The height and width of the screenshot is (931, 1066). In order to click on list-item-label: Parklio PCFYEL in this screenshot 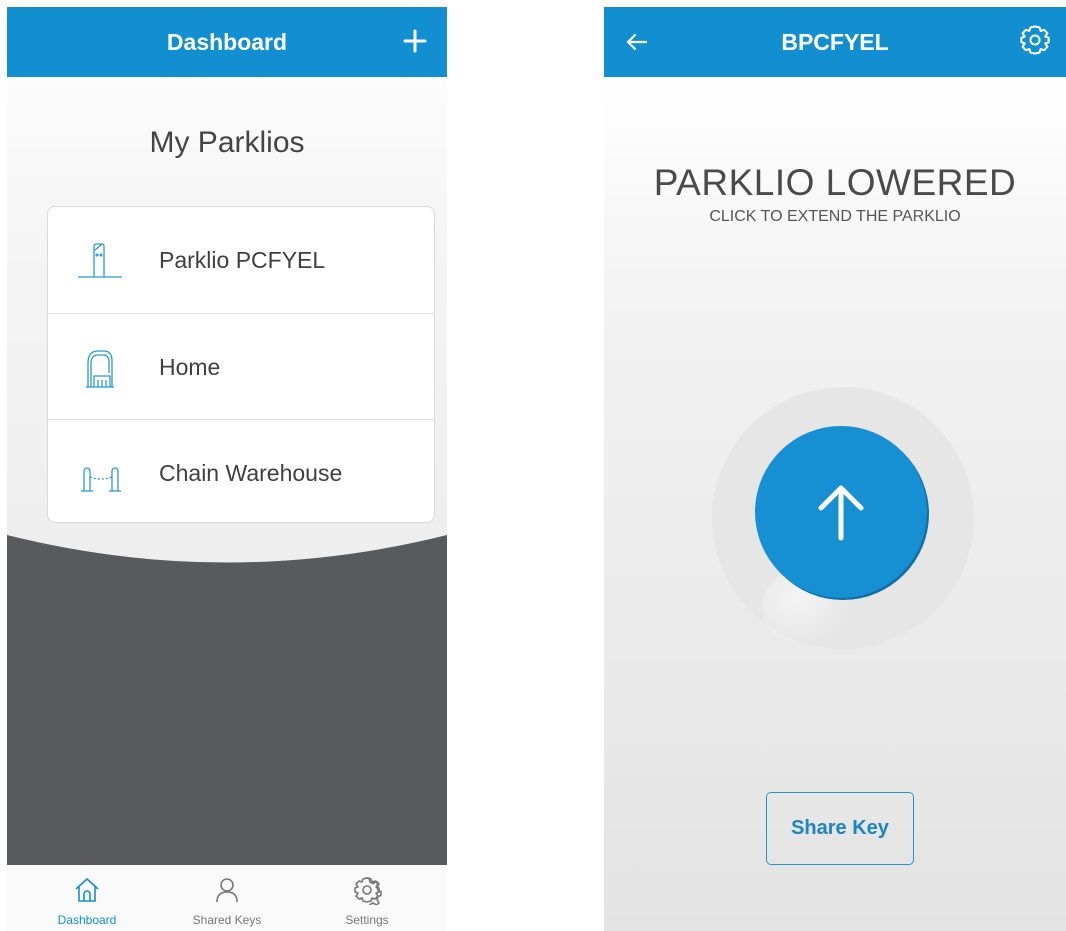, I will do `click(242, 260)`.